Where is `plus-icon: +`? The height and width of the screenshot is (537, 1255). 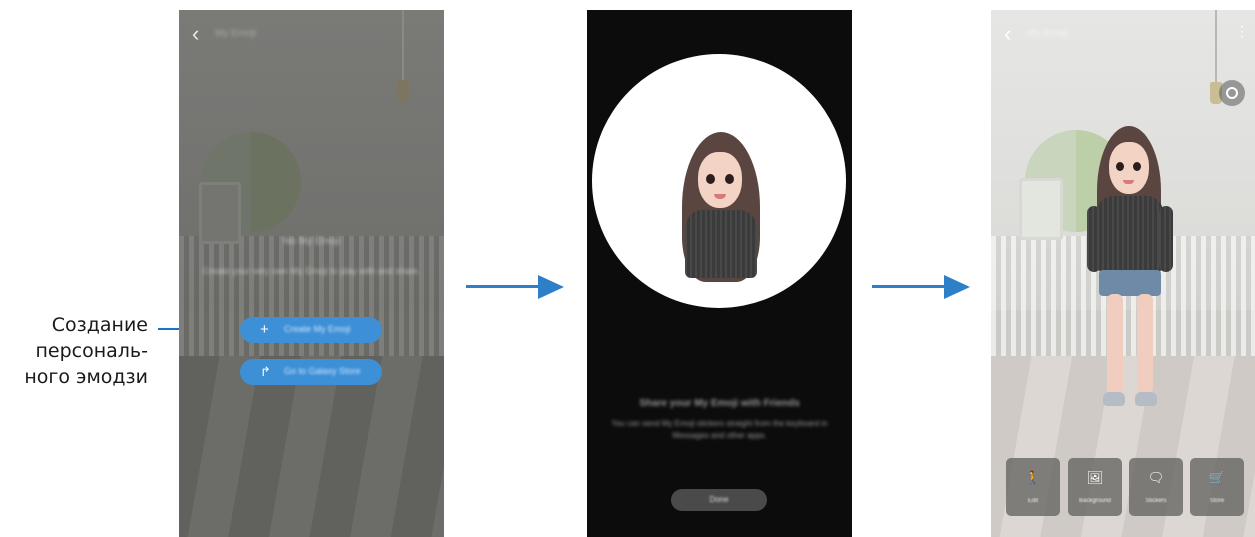 plus-icon: + is located at coordinates (264, 329).